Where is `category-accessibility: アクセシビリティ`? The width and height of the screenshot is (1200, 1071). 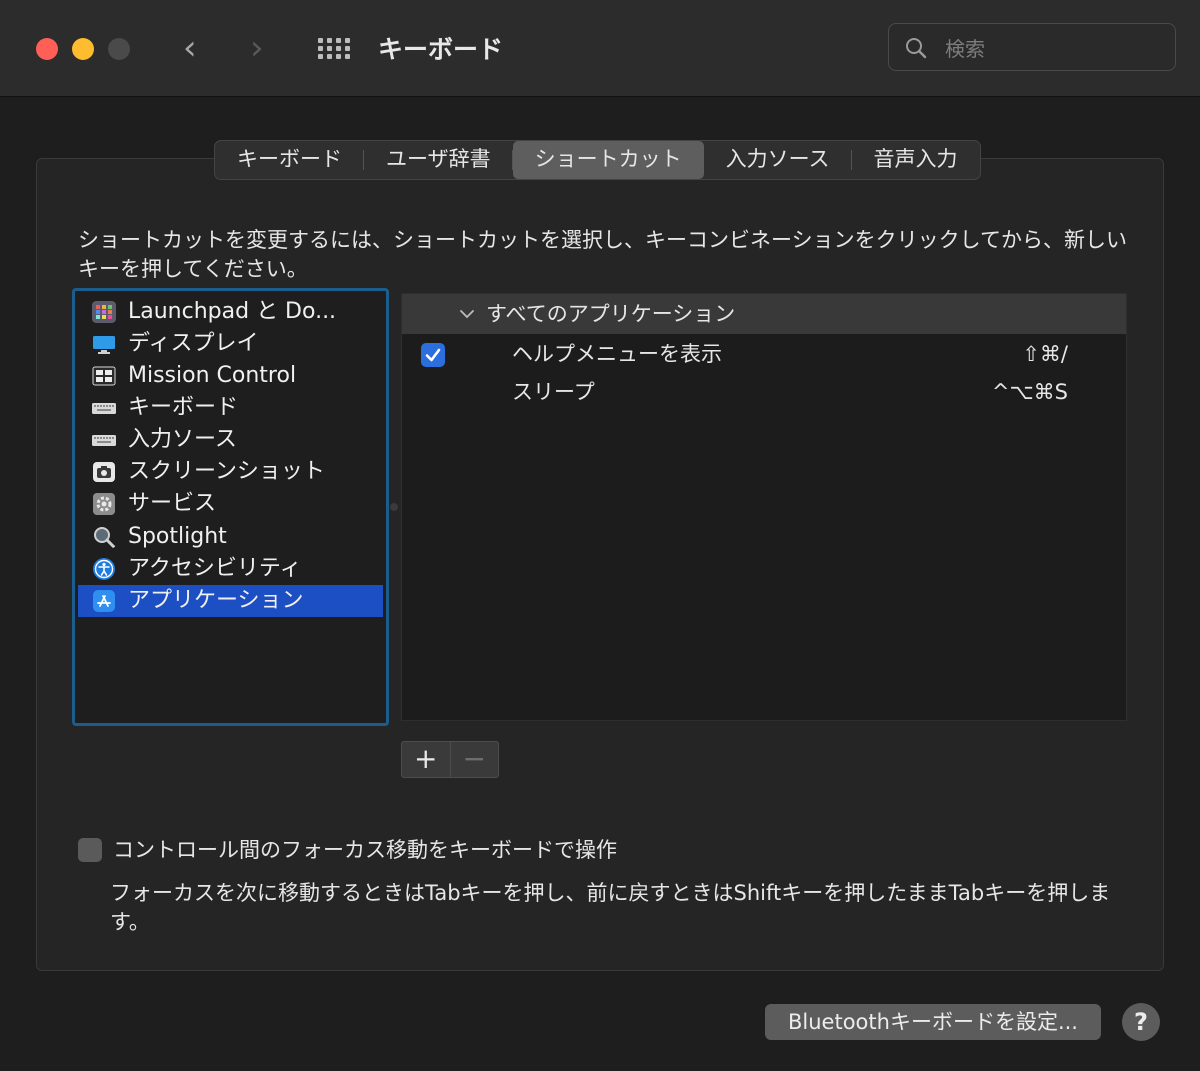 category-accessibility: アクセシビリティ is located at coordinates (230, 569).